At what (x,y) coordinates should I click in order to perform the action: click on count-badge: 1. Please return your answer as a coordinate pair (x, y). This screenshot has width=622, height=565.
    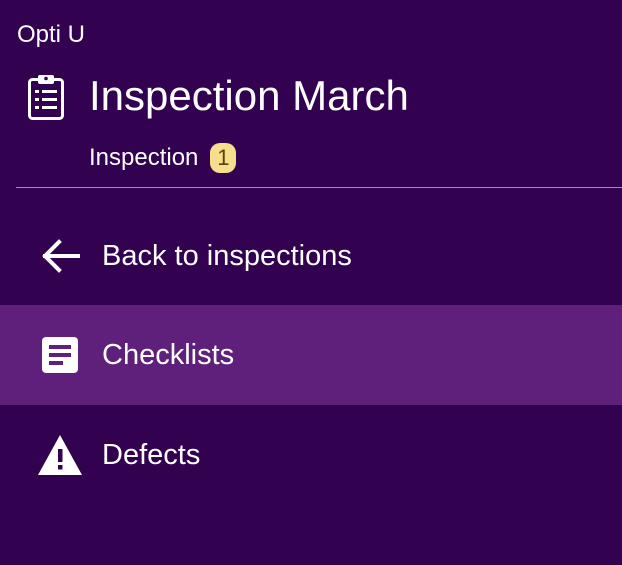
    Looking at the image, I should click on (223, 158).